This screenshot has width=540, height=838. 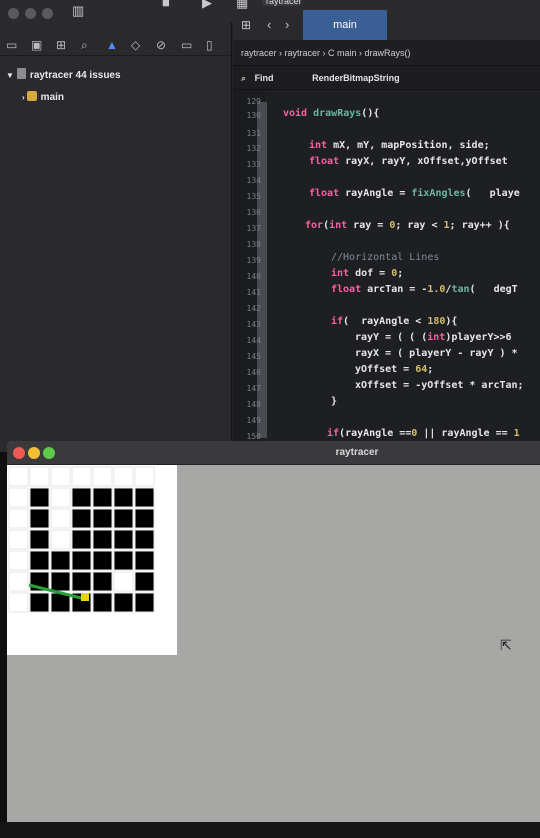 What do you see at coordinates (31, 96) in the screenshot?
I see `c-file-icon` at bounding box center [31, 96].